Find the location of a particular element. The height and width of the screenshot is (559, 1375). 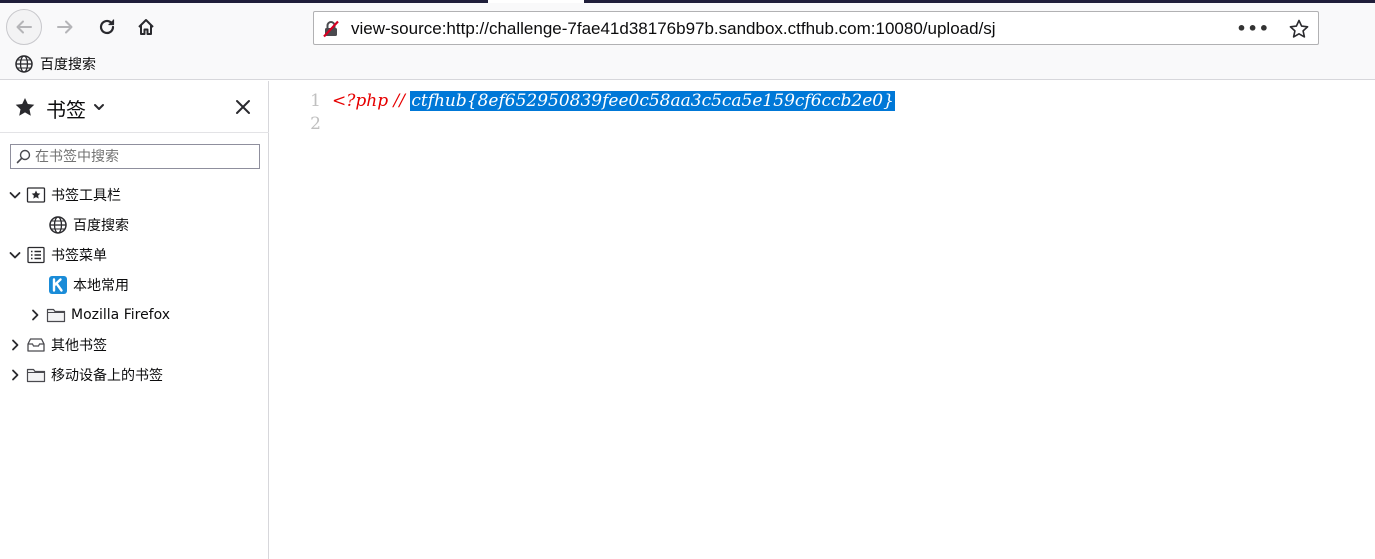

back-button is located at coordinates (24, 27).